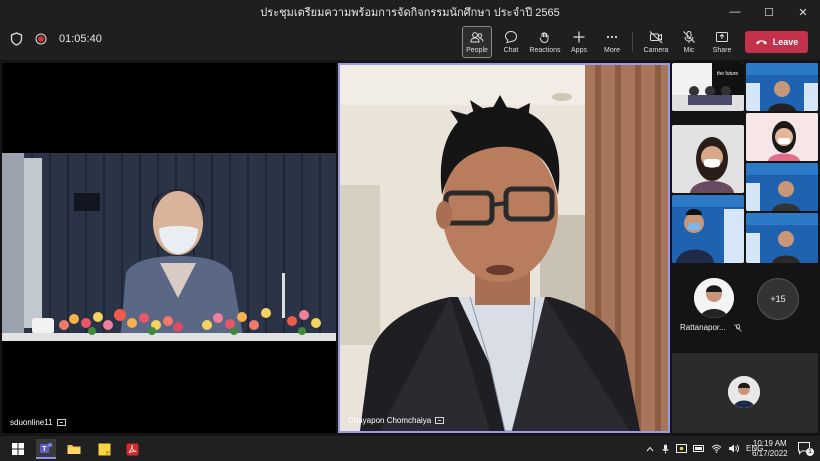  I want to click on teams-icon: T, so click(46, 448).